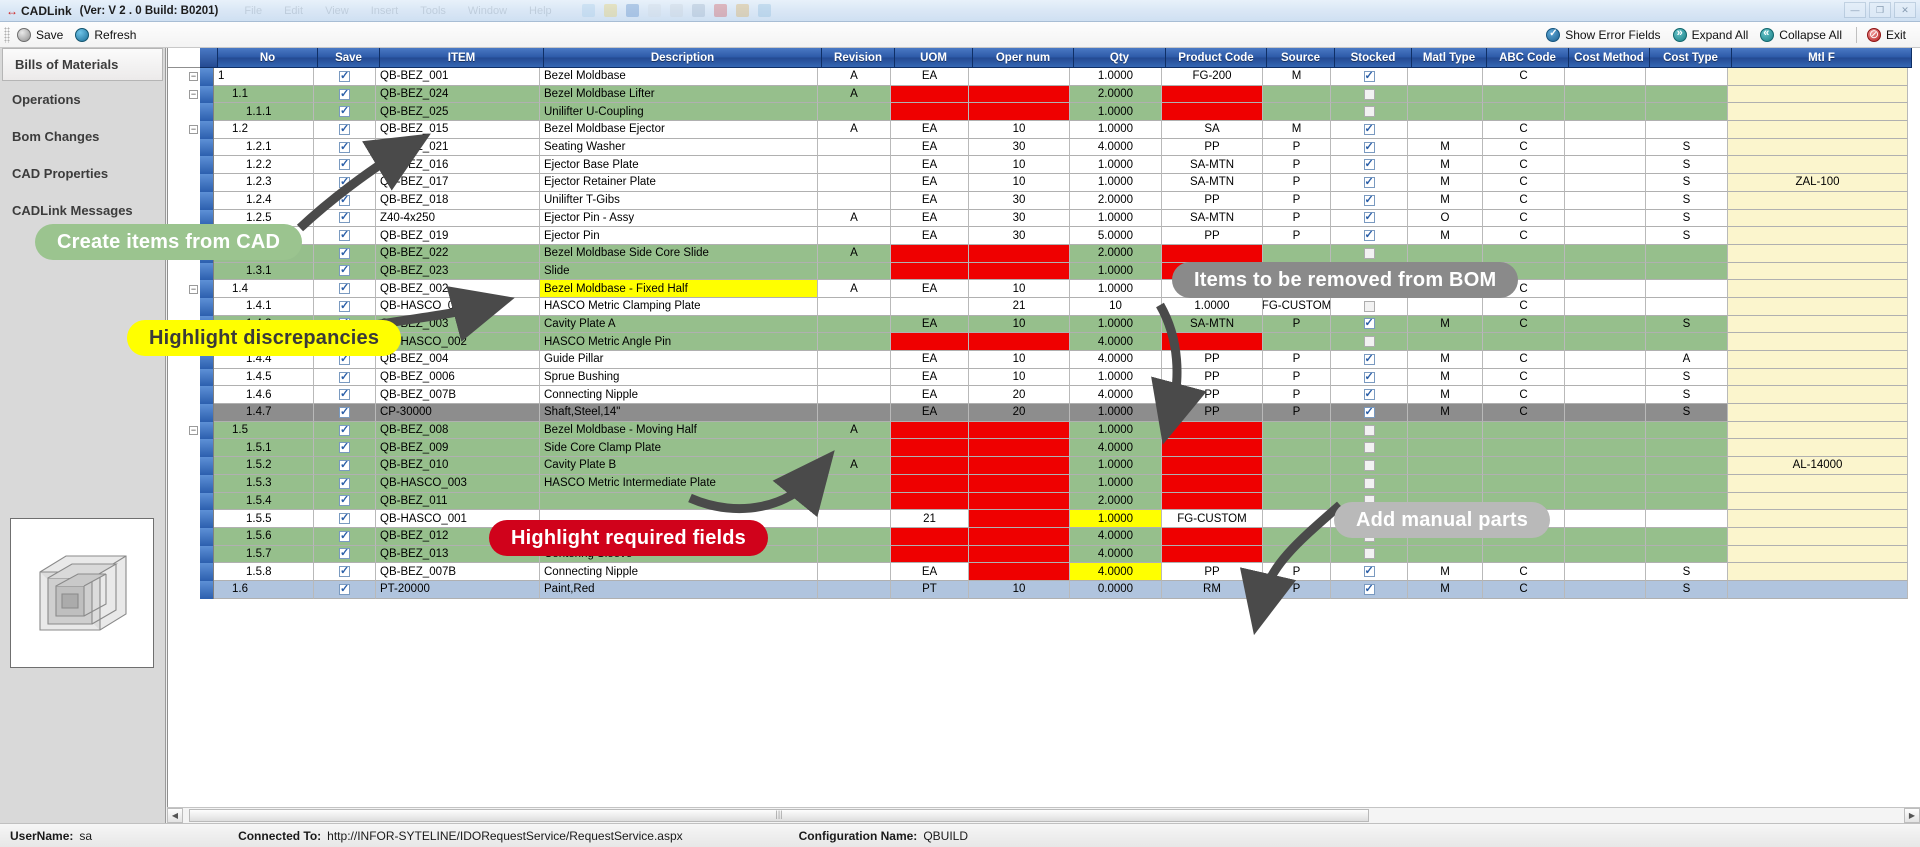  What do you see at coordinates (679, 94) in the screenshot?
I see `cell-description: Bezel Moldbase Lifter` at bounding box center [679, 94].